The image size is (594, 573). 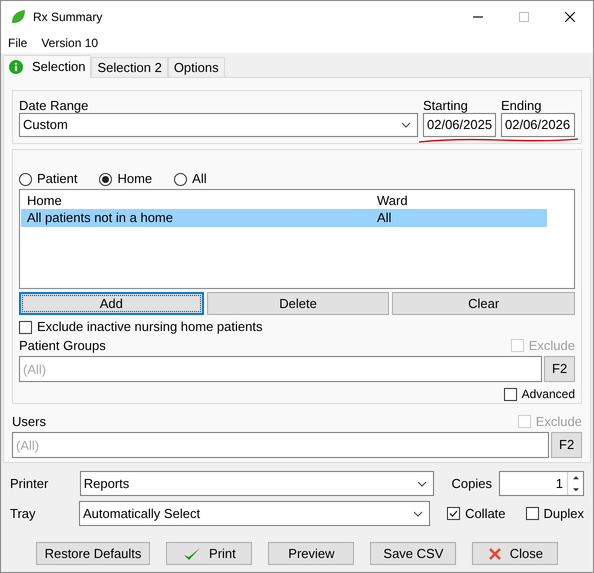 What do you see at coordinates (57, 179) in the screenshot?
I see `radio-label: Patient` at bounding box center [57, 179].